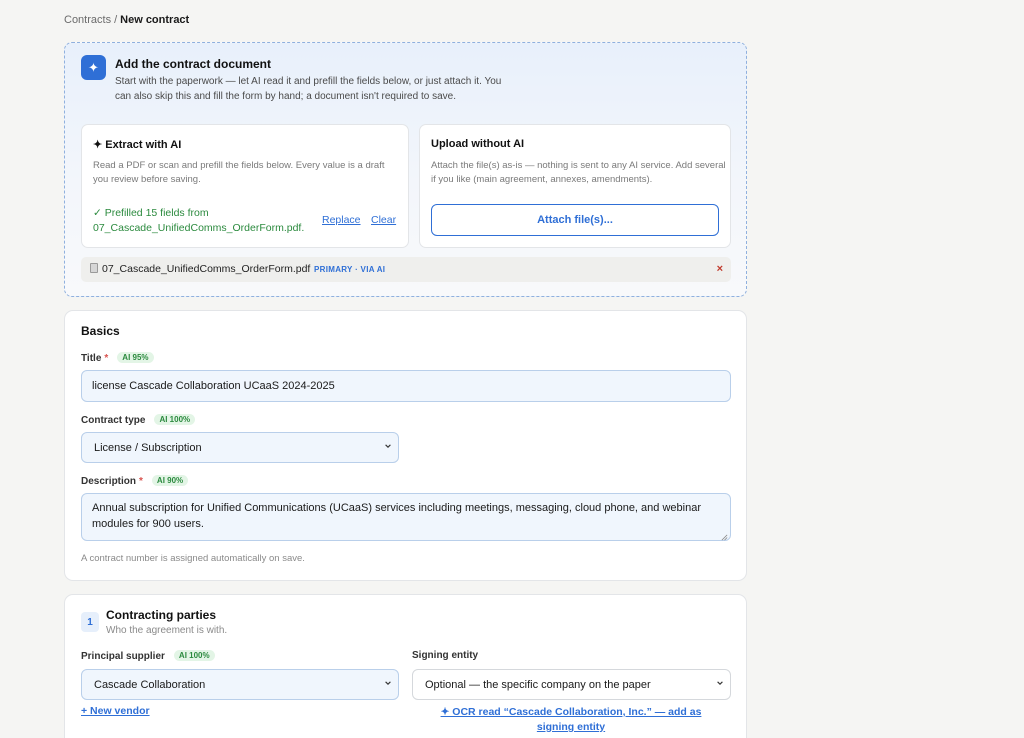  I want to click on resize-handle-icon, so click(724, 536).